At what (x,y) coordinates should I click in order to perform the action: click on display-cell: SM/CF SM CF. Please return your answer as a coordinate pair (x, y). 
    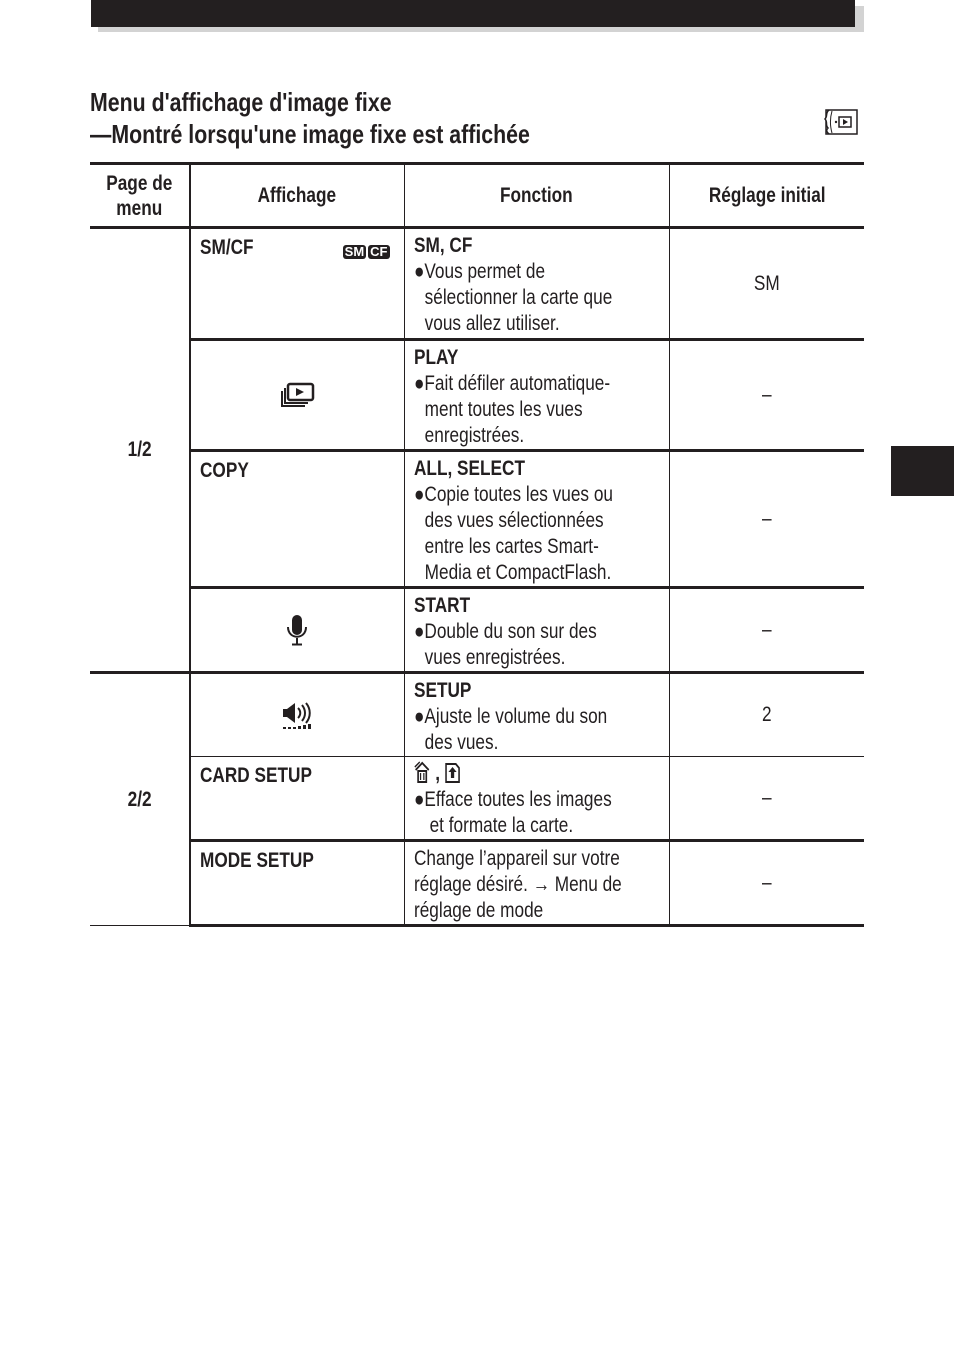
    Looking at the image, I should click on (297, 283).